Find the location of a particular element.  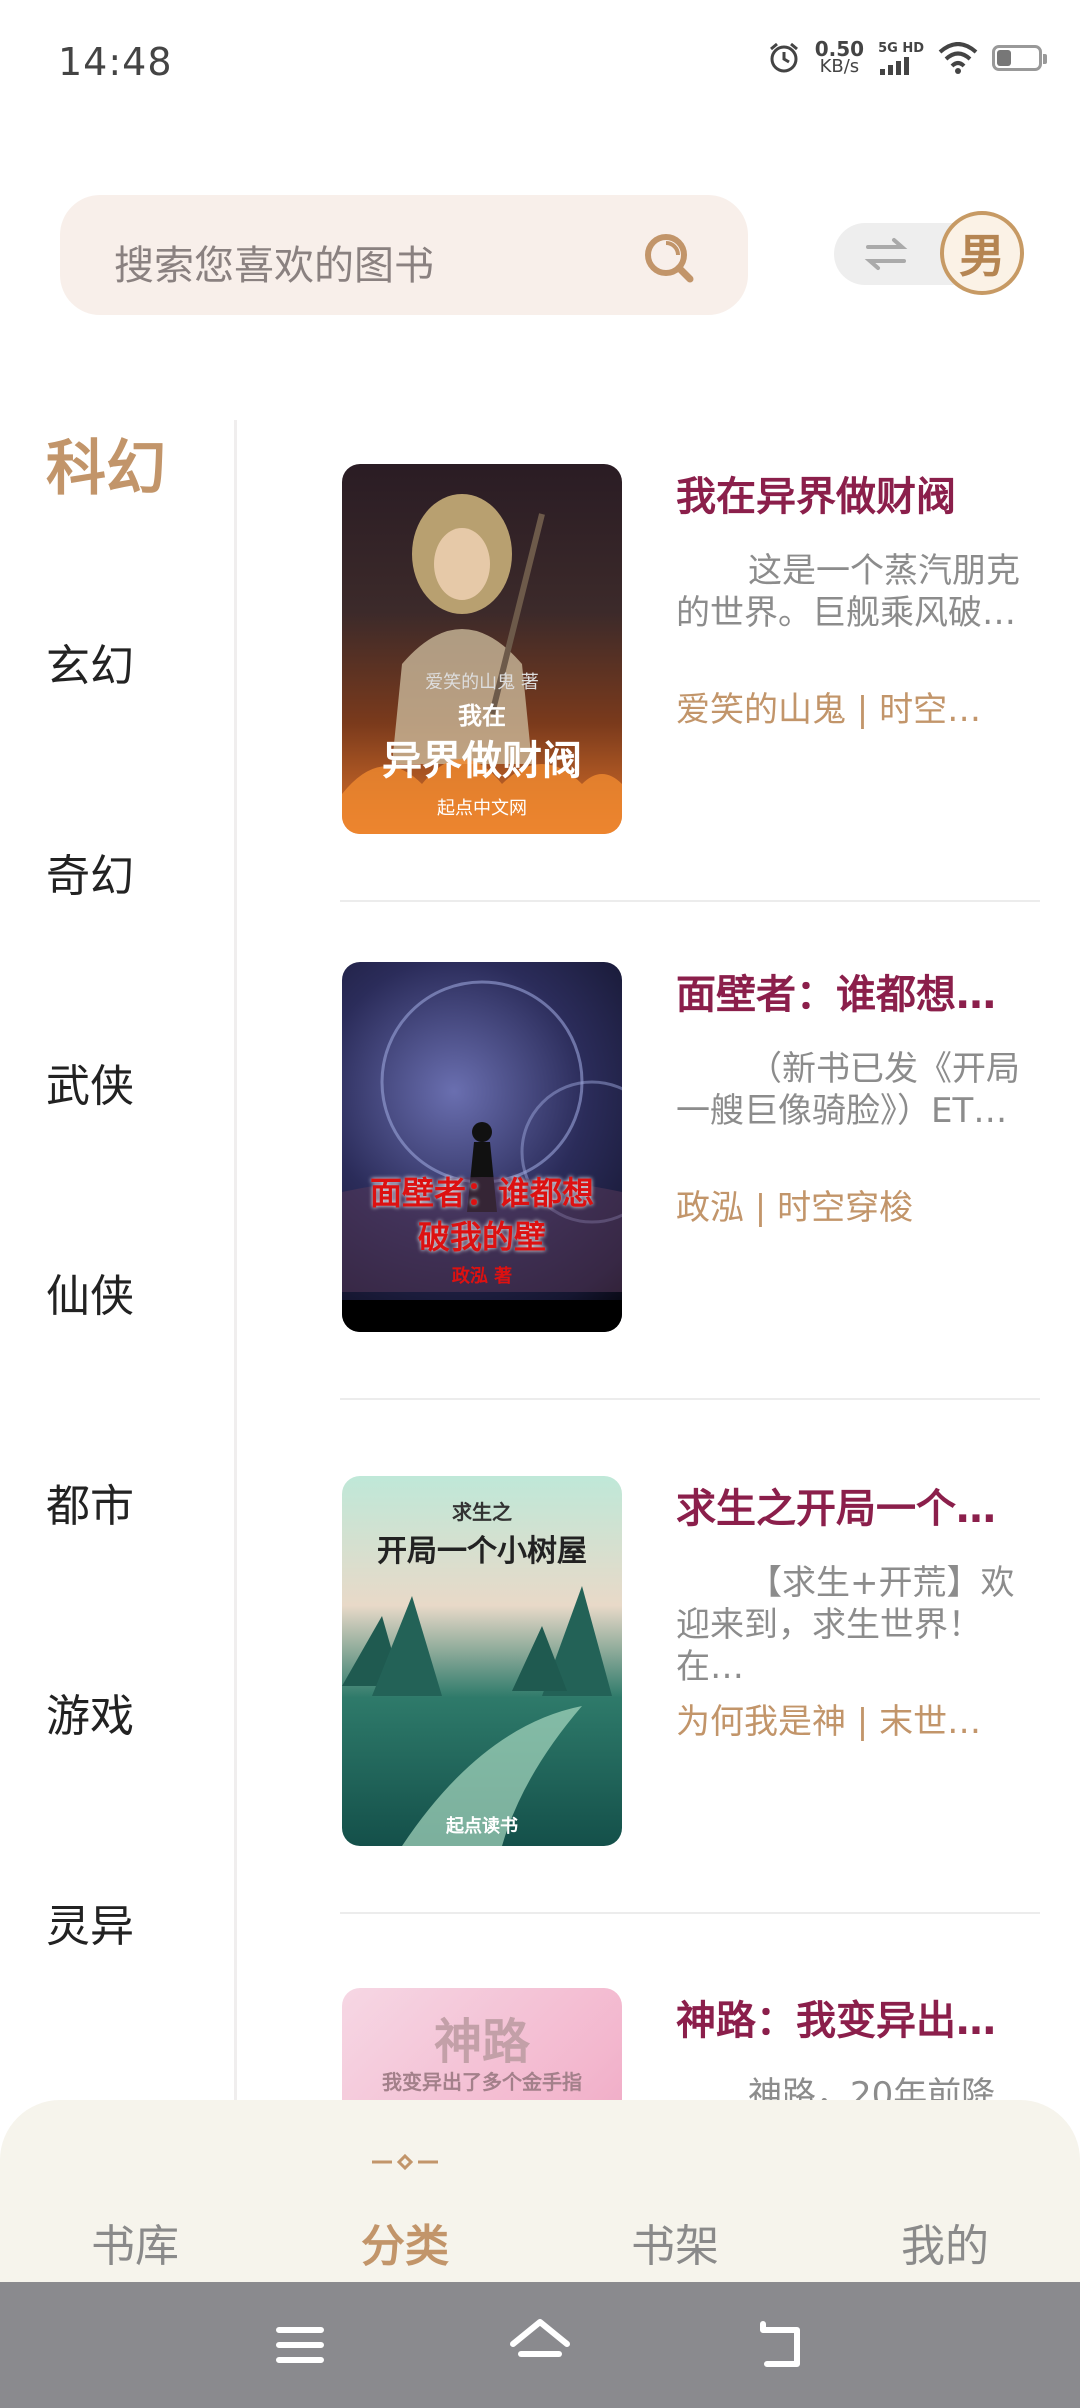

category-item-xianxia: 仙侠 is located at coordinates (90, 1292).